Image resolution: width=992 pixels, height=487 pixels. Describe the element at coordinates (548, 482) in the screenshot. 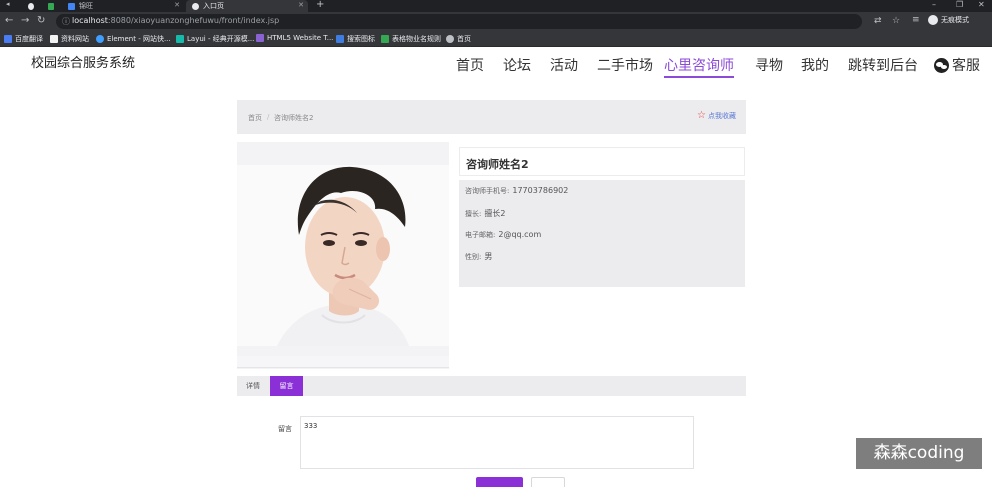

I see `reset-button` at that location.